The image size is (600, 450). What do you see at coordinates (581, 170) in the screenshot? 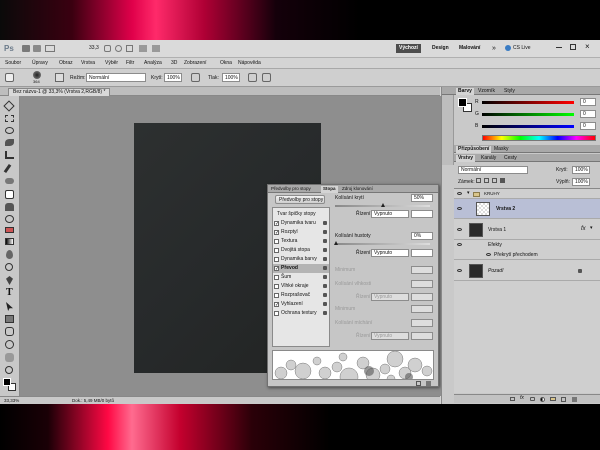
I see `layer-opacity-input: 100%` at bounding box center [581, 170].